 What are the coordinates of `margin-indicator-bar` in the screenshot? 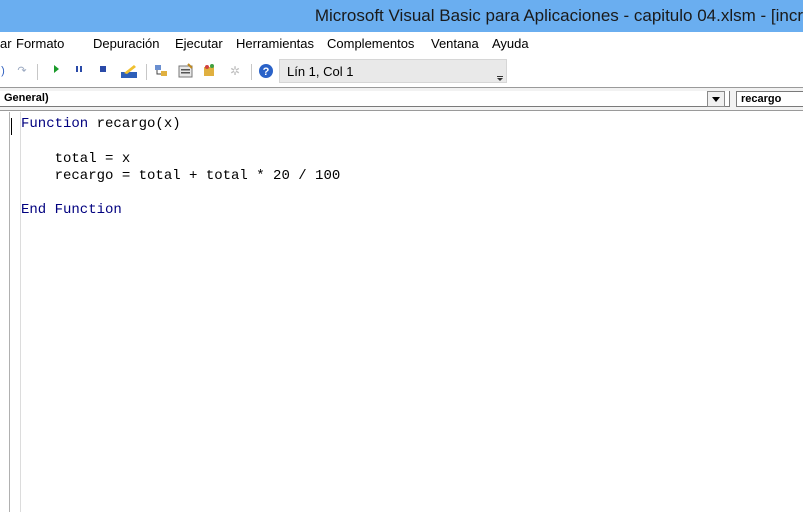 It's located at (15, 312).